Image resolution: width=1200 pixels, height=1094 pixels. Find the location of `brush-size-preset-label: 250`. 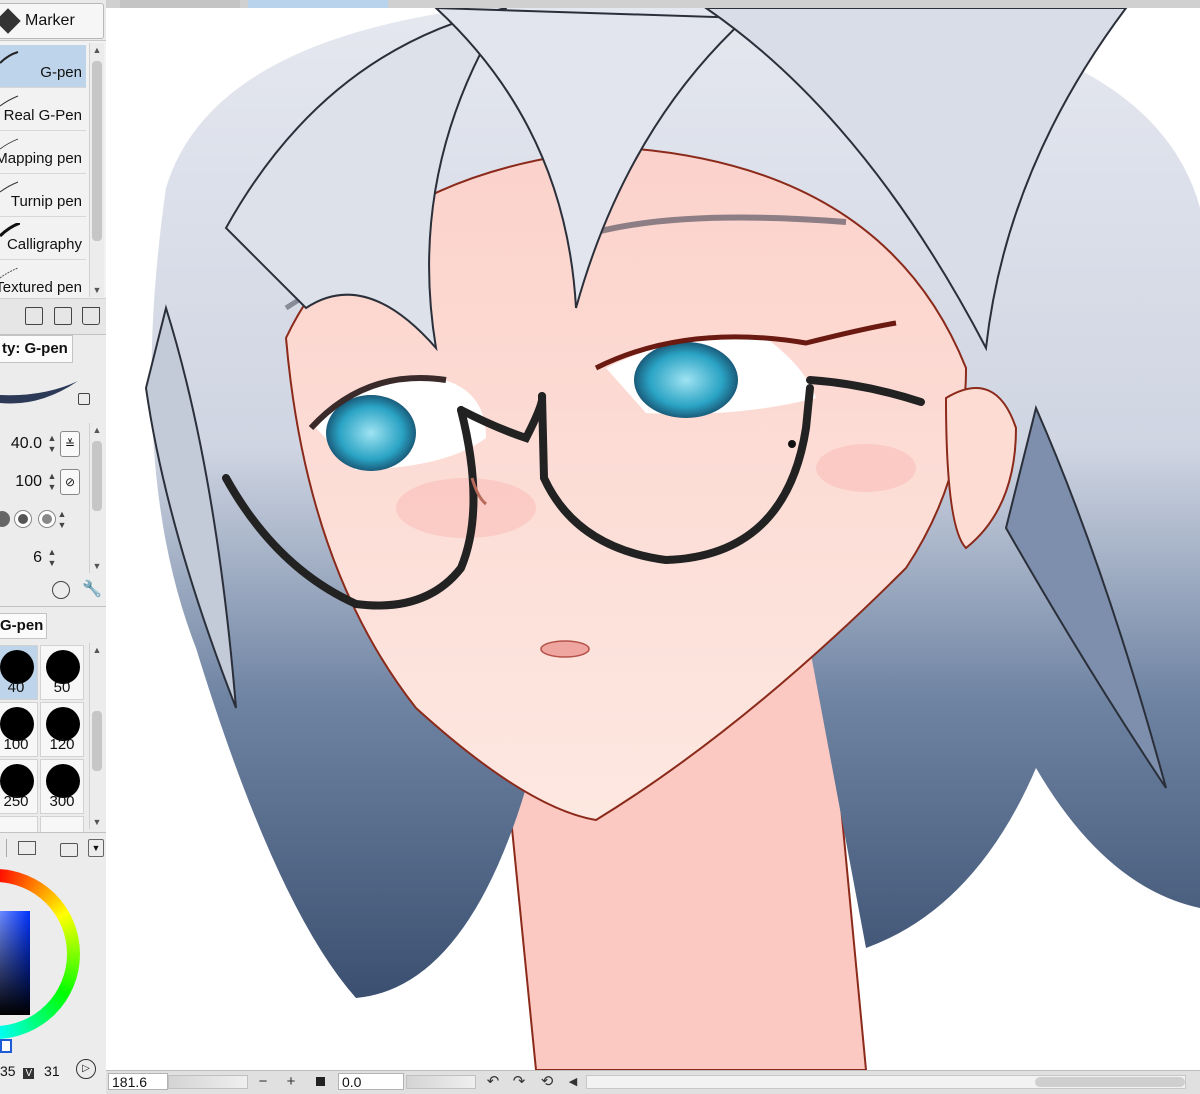

brush-size-preset-label: 250 is located at coordinates (16, 801).